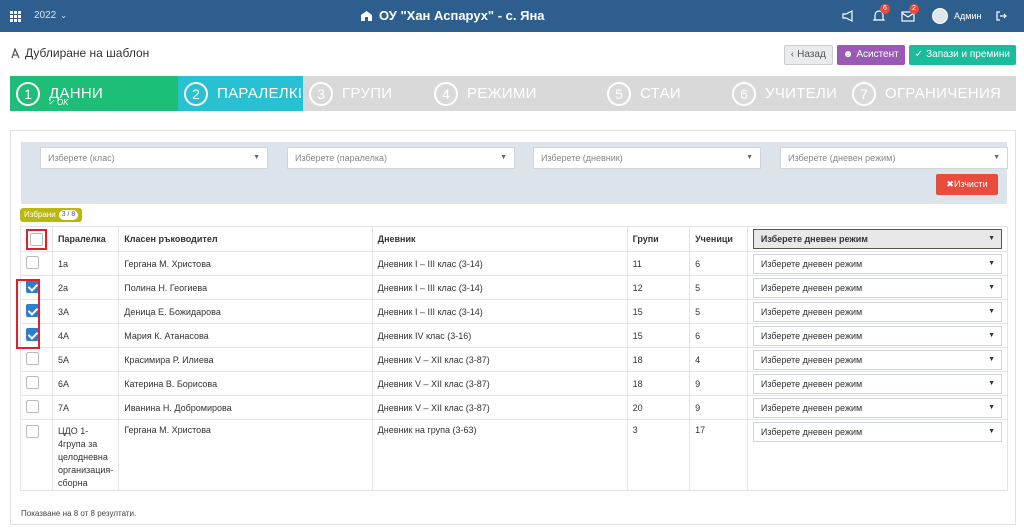 The height and width of the screenshot is (531, 1024). I want to click on avatar, so click(940, 16).